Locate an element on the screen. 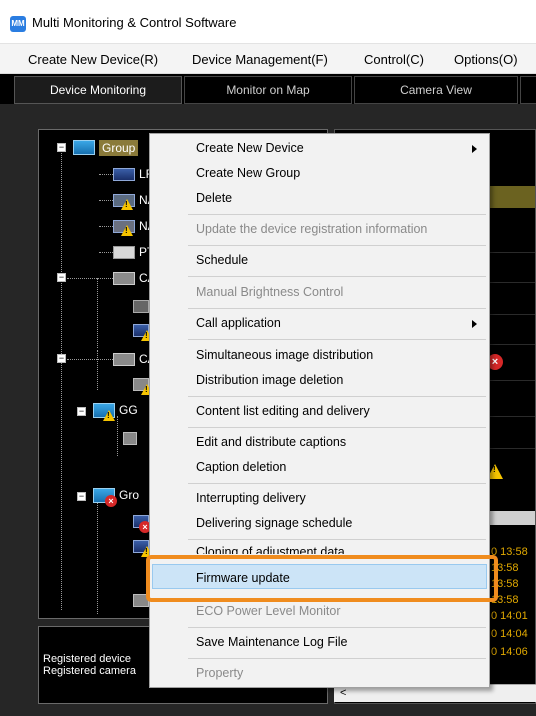 This screenshot has height=716, width=536. menu-item-delete: Delete is located at coordinates (214, 198).